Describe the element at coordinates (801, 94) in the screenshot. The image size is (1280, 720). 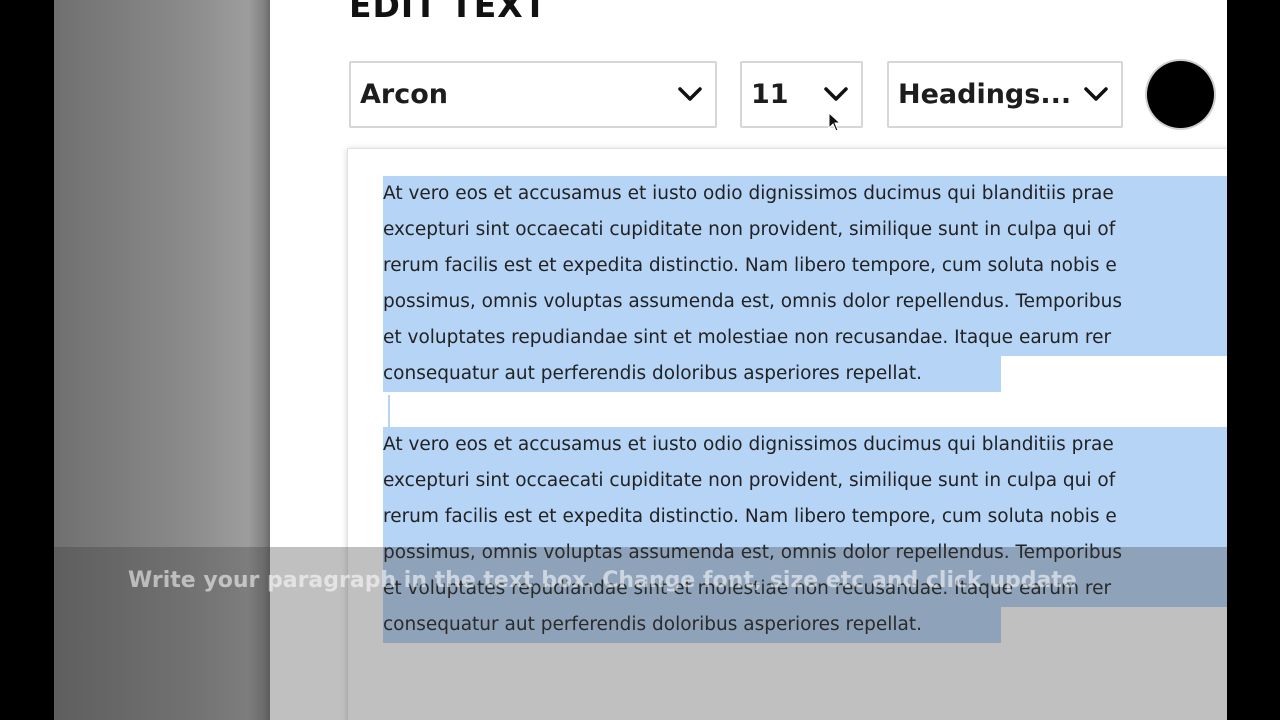
I see `font-size-select: 11` at that location.